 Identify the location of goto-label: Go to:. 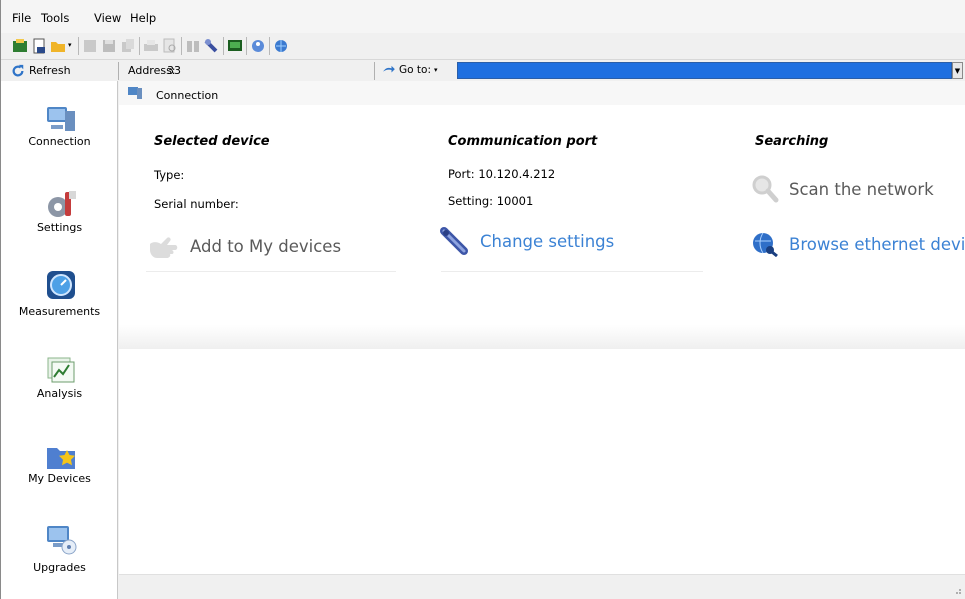
(415, 70).